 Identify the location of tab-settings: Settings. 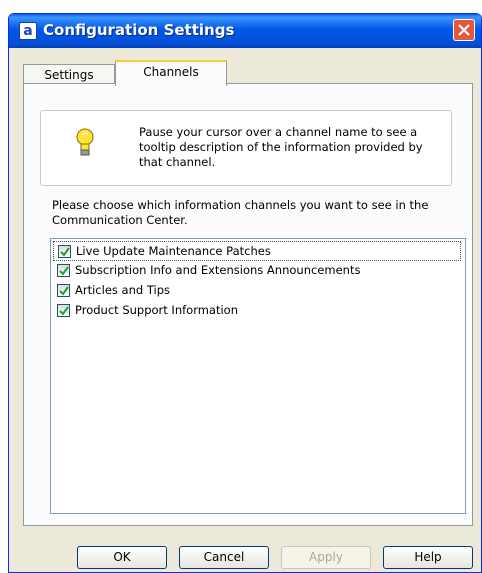
(69, 74).